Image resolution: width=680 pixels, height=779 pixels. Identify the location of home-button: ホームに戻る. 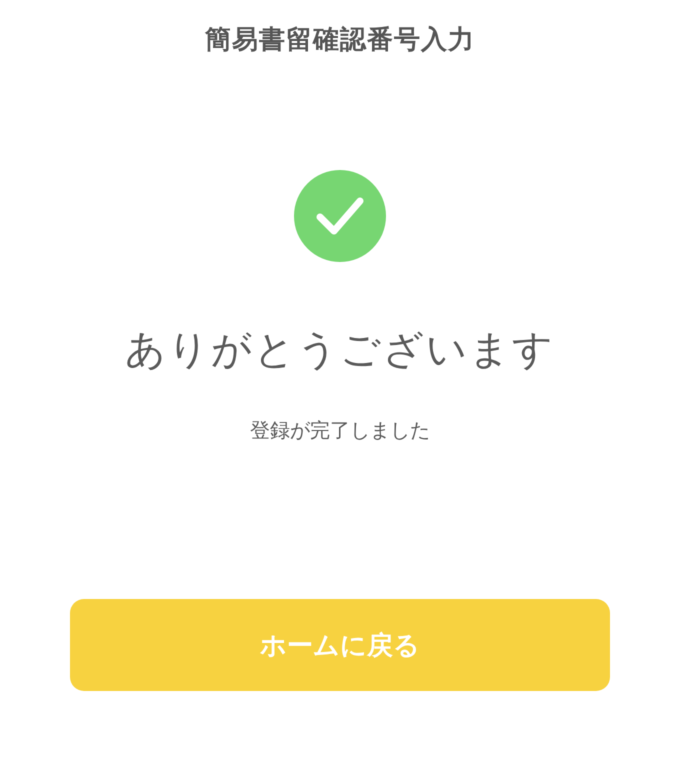
(340, 645).